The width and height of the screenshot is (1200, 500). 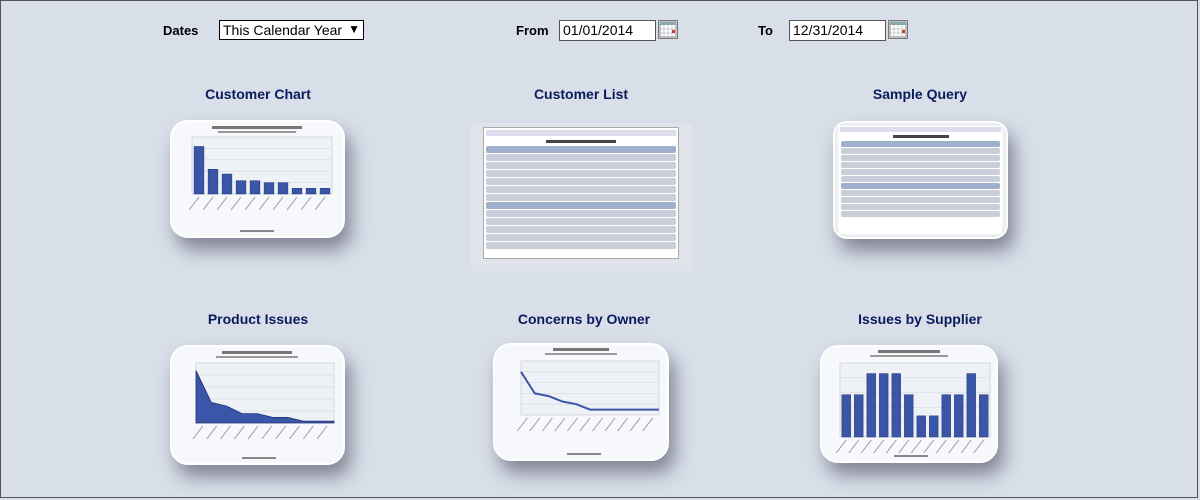 What do you see at coordinates (837, 30) in the screenshot?
I see `to-date-field: 12/31/2014` at bounding box center [837, 30].